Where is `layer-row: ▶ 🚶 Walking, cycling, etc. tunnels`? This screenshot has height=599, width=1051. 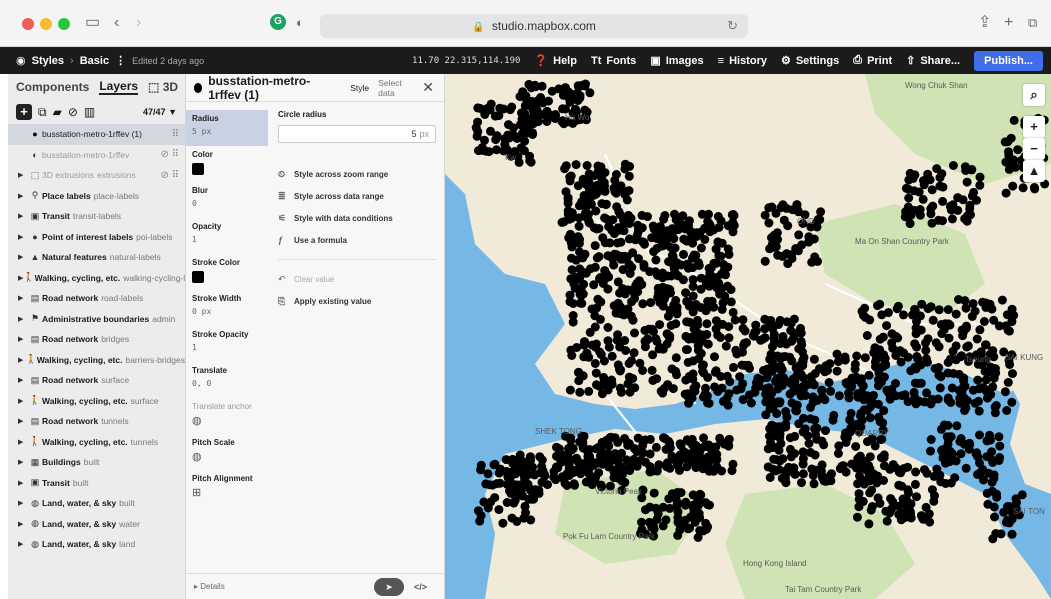
layer-row: ▶ 🚶 Walking, cycling, etc. tunnels is located at coordinates (96, 442).